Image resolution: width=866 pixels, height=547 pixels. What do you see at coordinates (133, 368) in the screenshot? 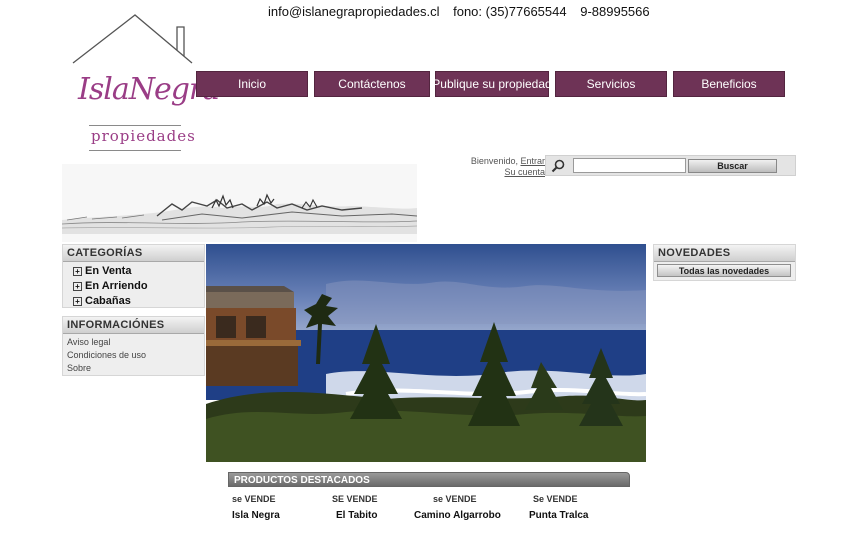
I see `info-sobre: Sobre` at bounding box center [133, 368].